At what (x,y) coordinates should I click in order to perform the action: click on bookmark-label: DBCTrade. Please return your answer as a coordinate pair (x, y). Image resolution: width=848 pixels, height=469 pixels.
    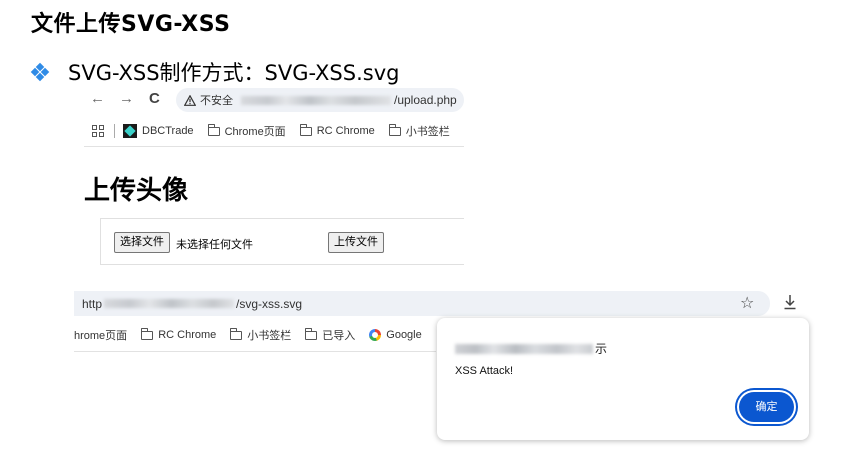
    Looking at the image, I should click on (168, 131).